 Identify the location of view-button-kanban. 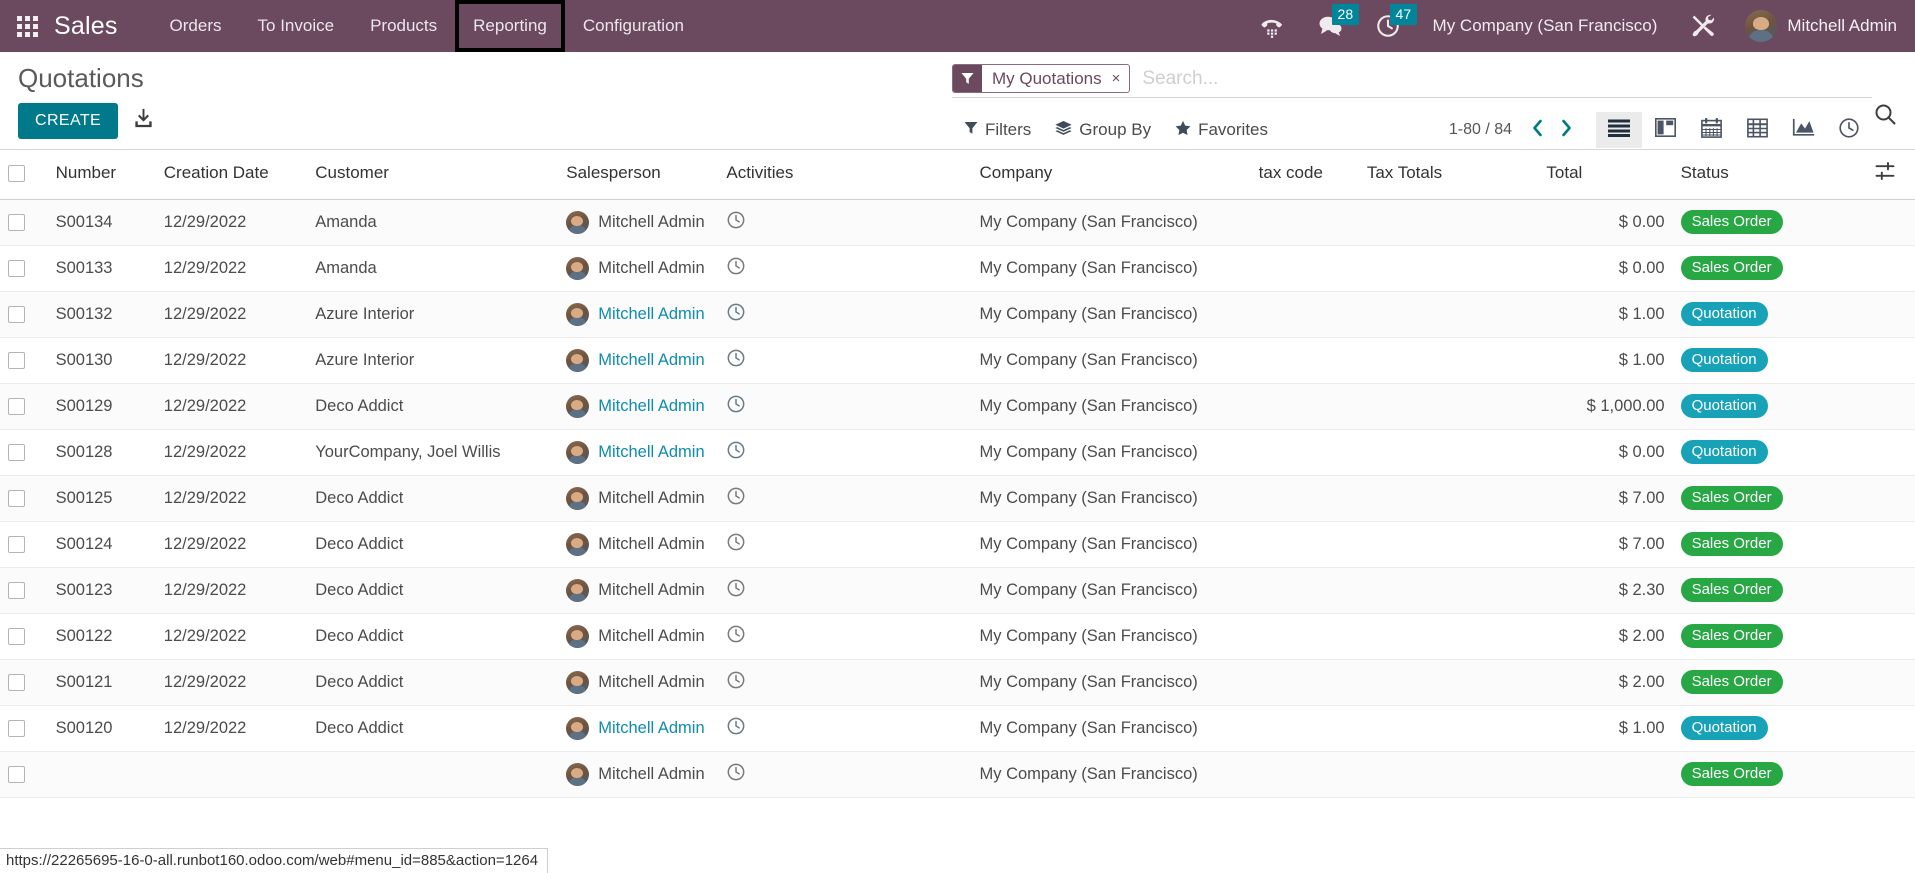
(1665, 130).